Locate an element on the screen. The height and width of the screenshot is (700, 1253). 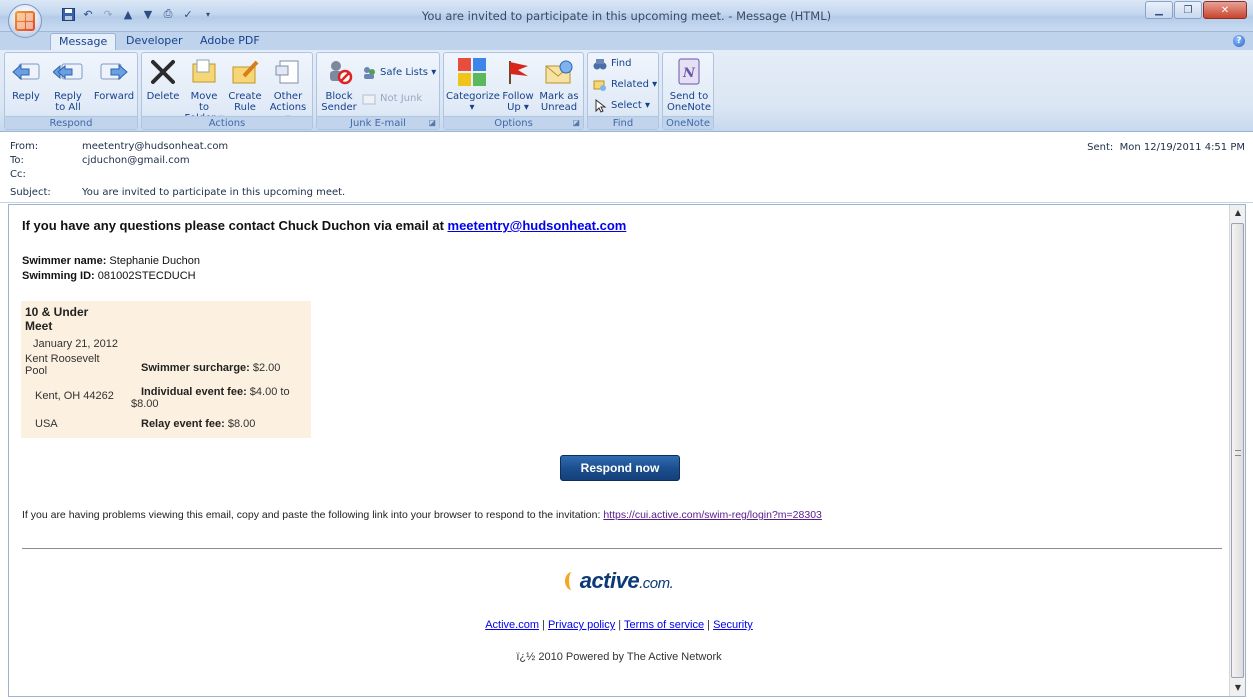
forward-icon is located at coordinates (114, 72).